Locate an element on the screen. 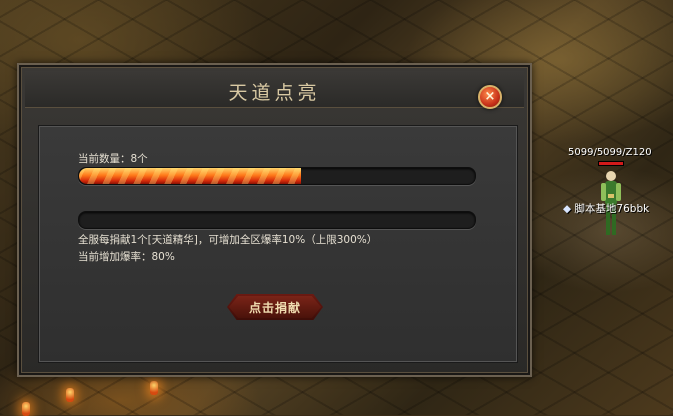  dialog-titlebar: 天道点亮 × is located at coordinates (274, 90).